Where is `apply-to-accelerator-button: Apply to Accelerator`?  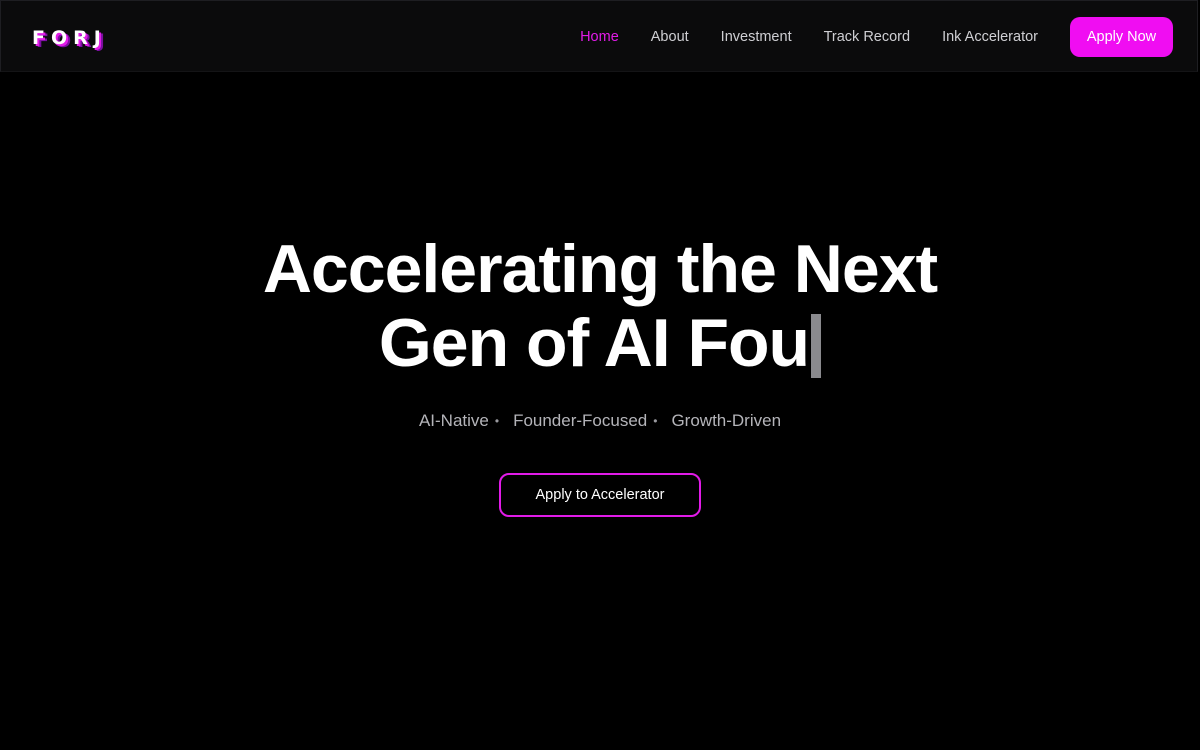 apply-to-accelerator-button: Apply to Accelerator is located at coordinates (600, 495).